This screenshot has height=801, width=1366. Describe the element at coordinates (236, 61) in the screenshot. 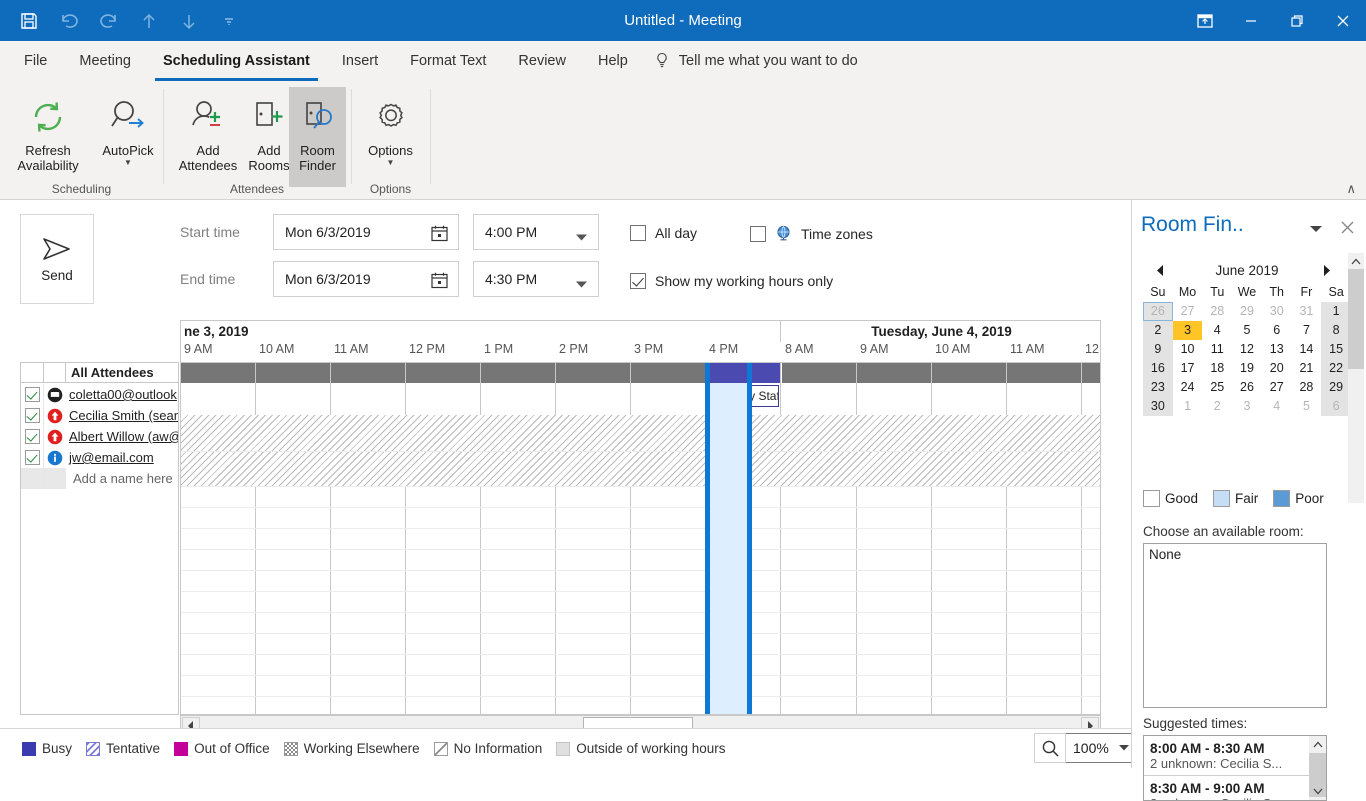

I see `tab-scheduling-assistant: Scheduling Assistant` at that location.